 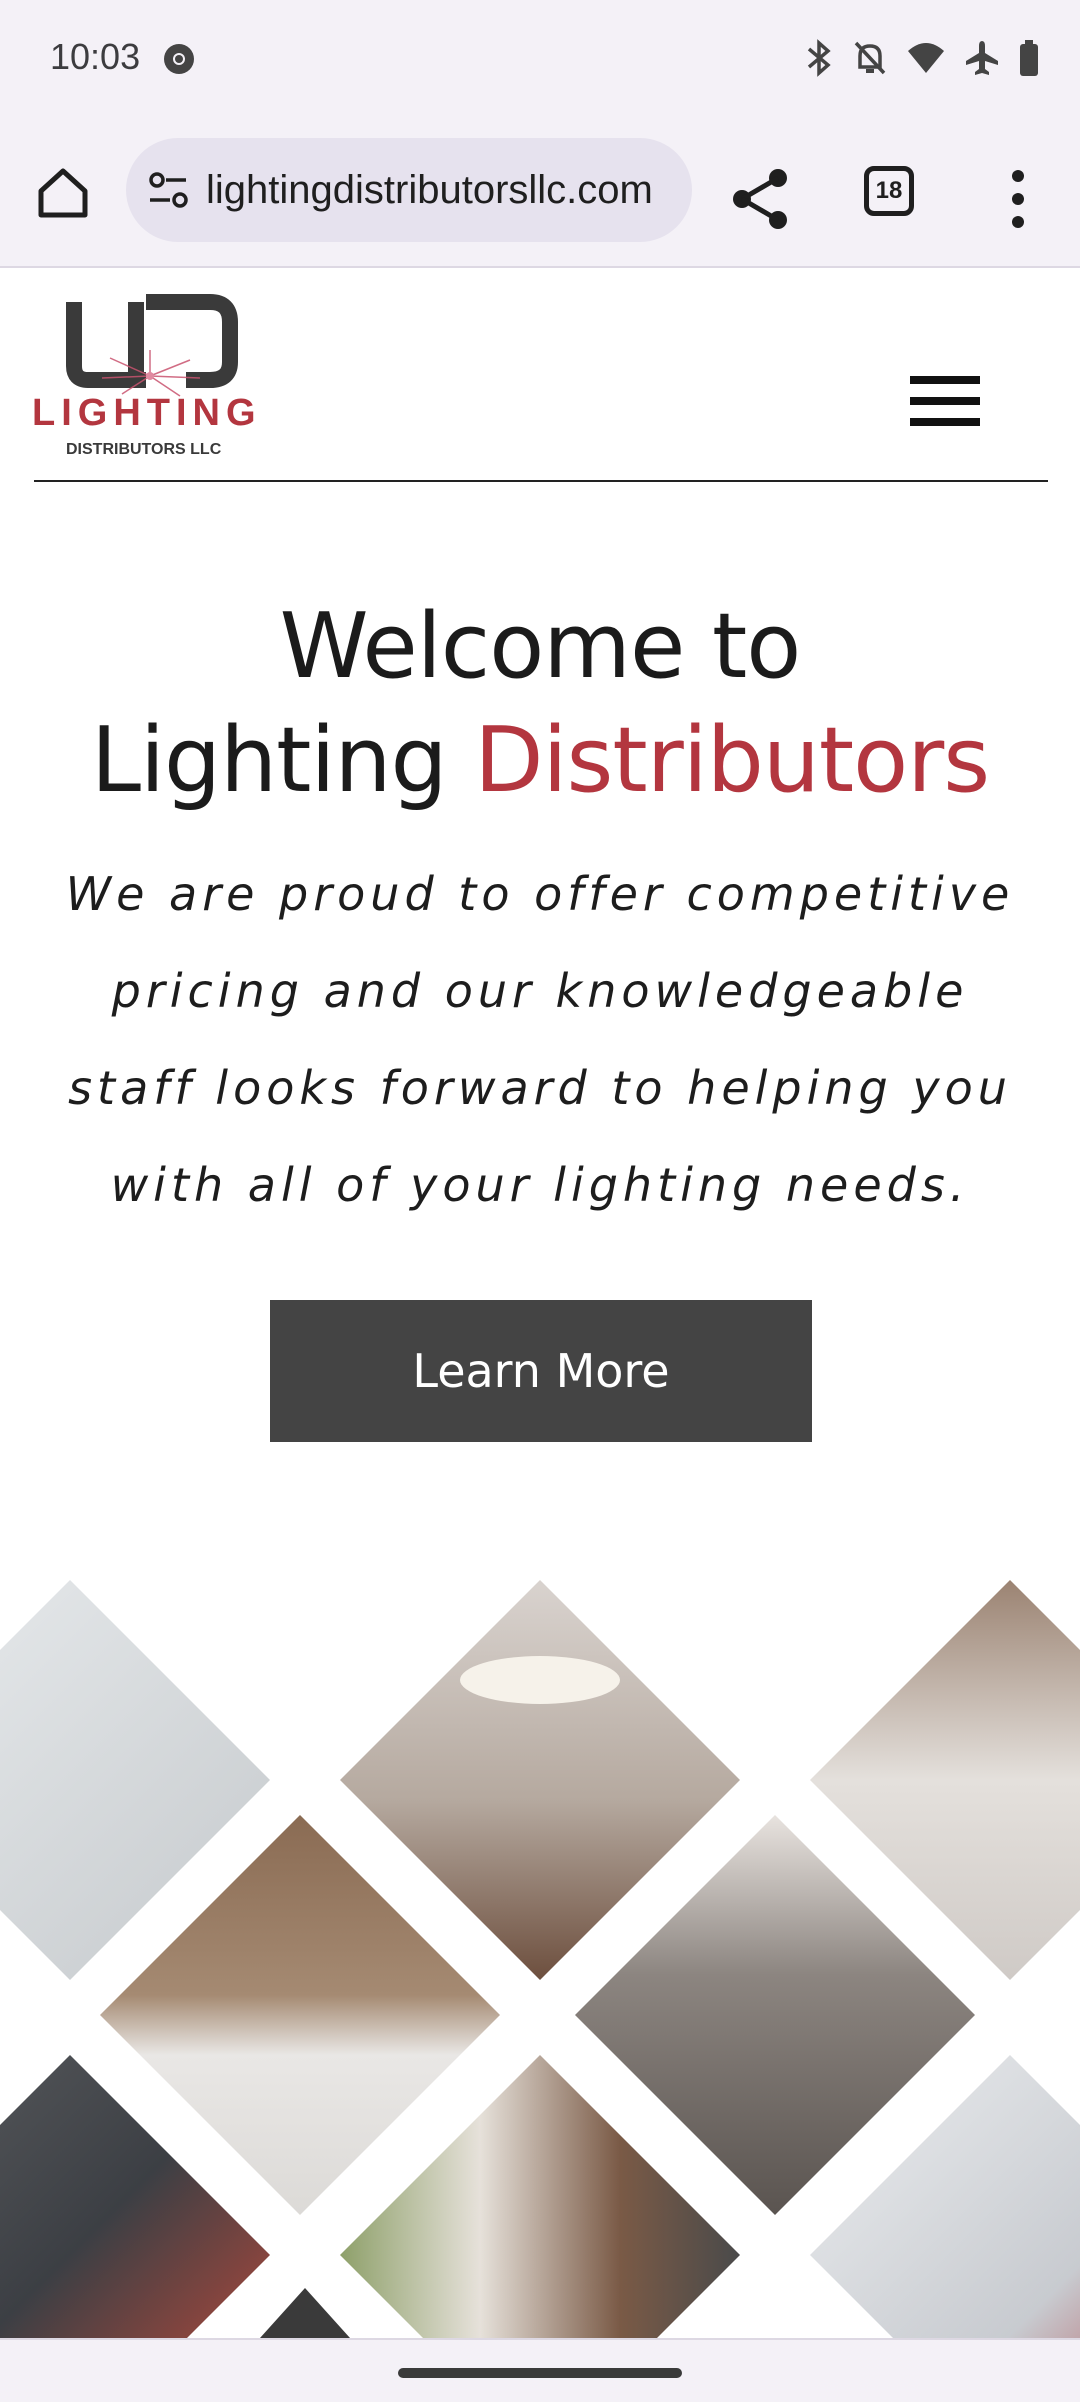 What do you see at coordinates (889, 191) in the screenshot?
I see `tab-switcher-button: 18` at bounding box center [889, 191].